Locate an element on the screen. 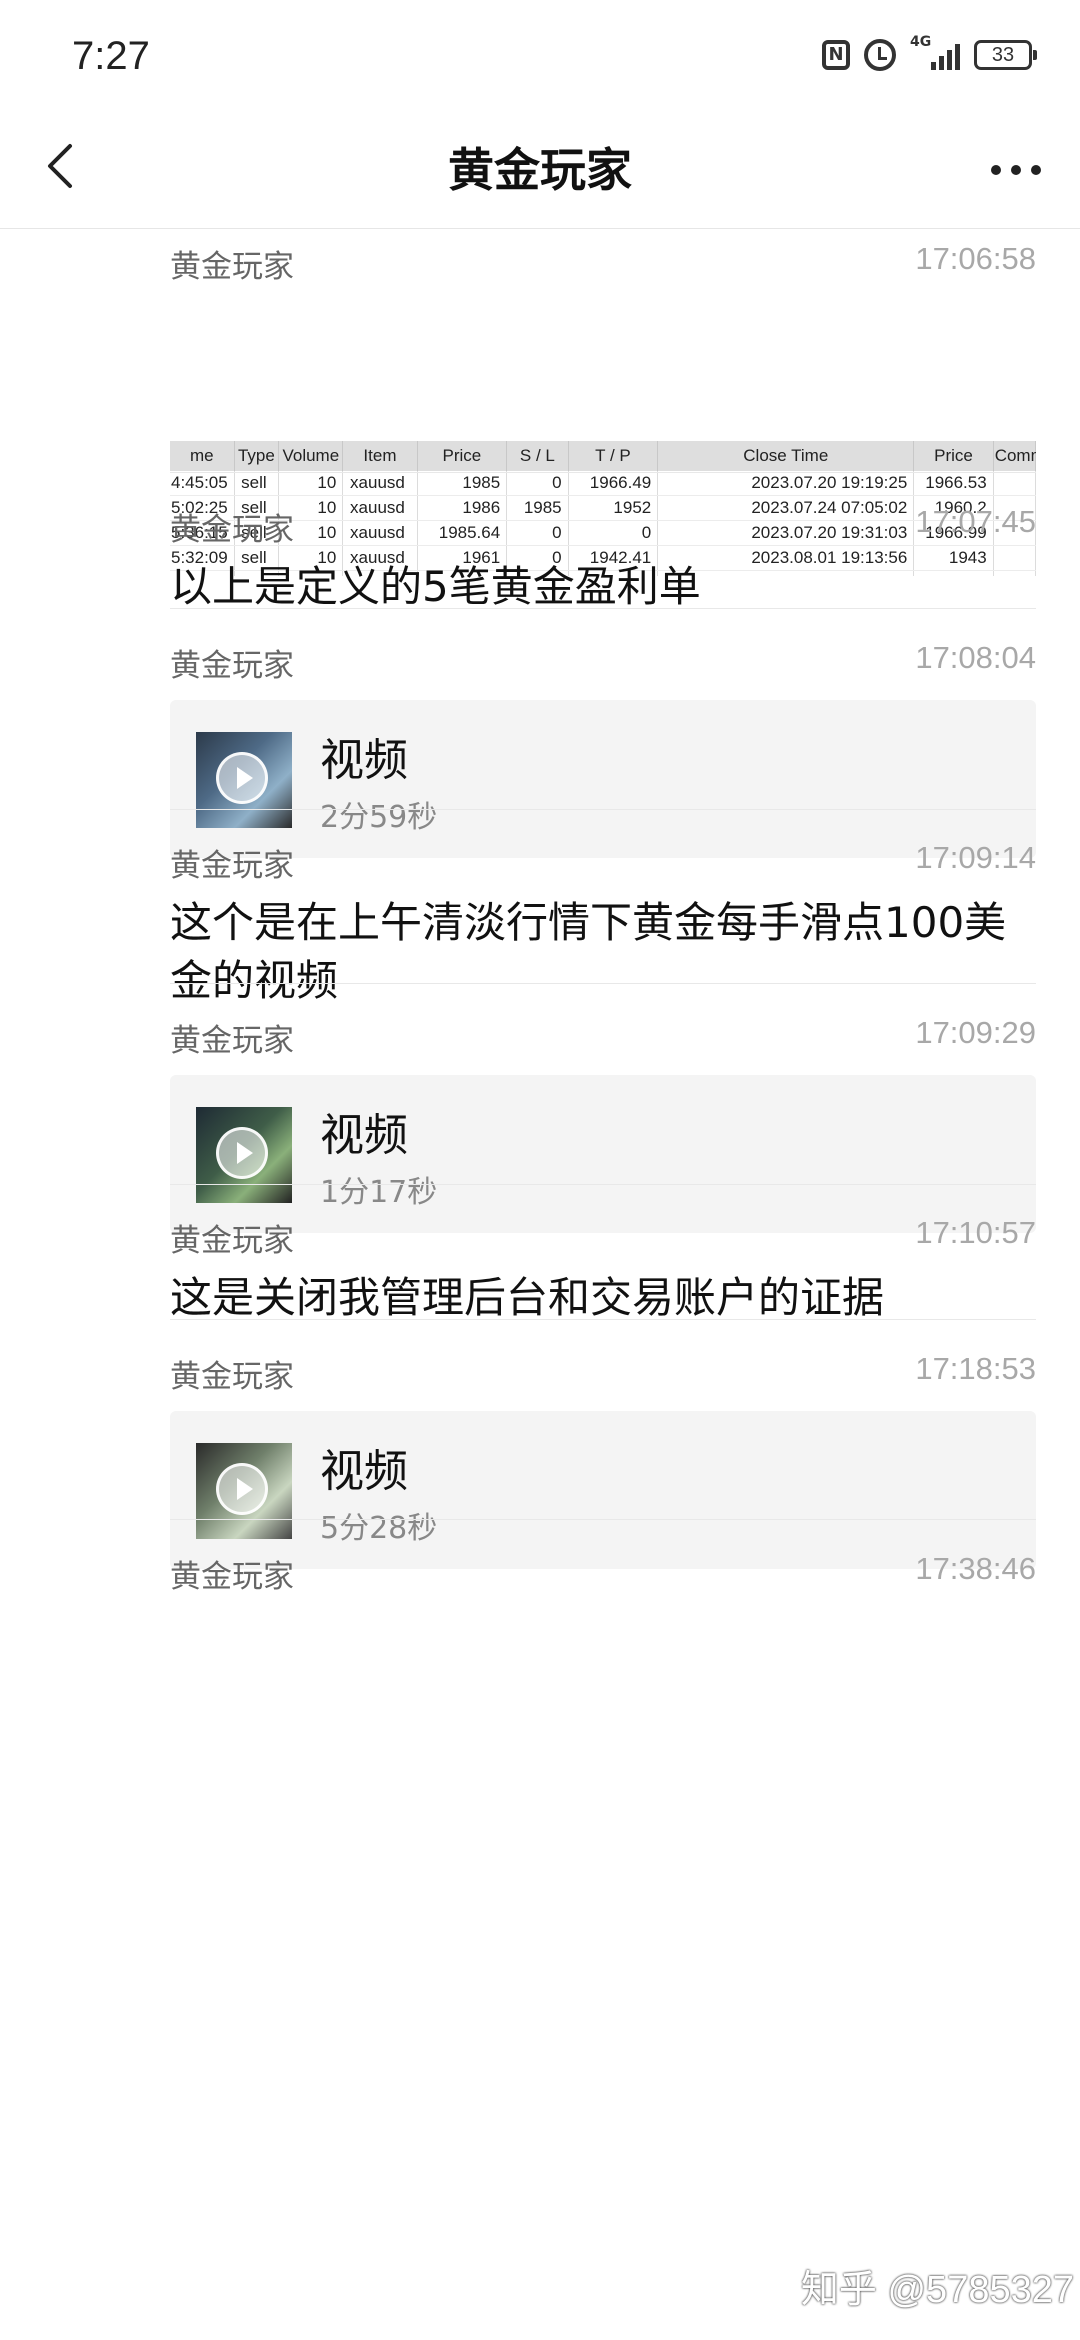  trade-cell: 10 is located at coordinates (311, 483).